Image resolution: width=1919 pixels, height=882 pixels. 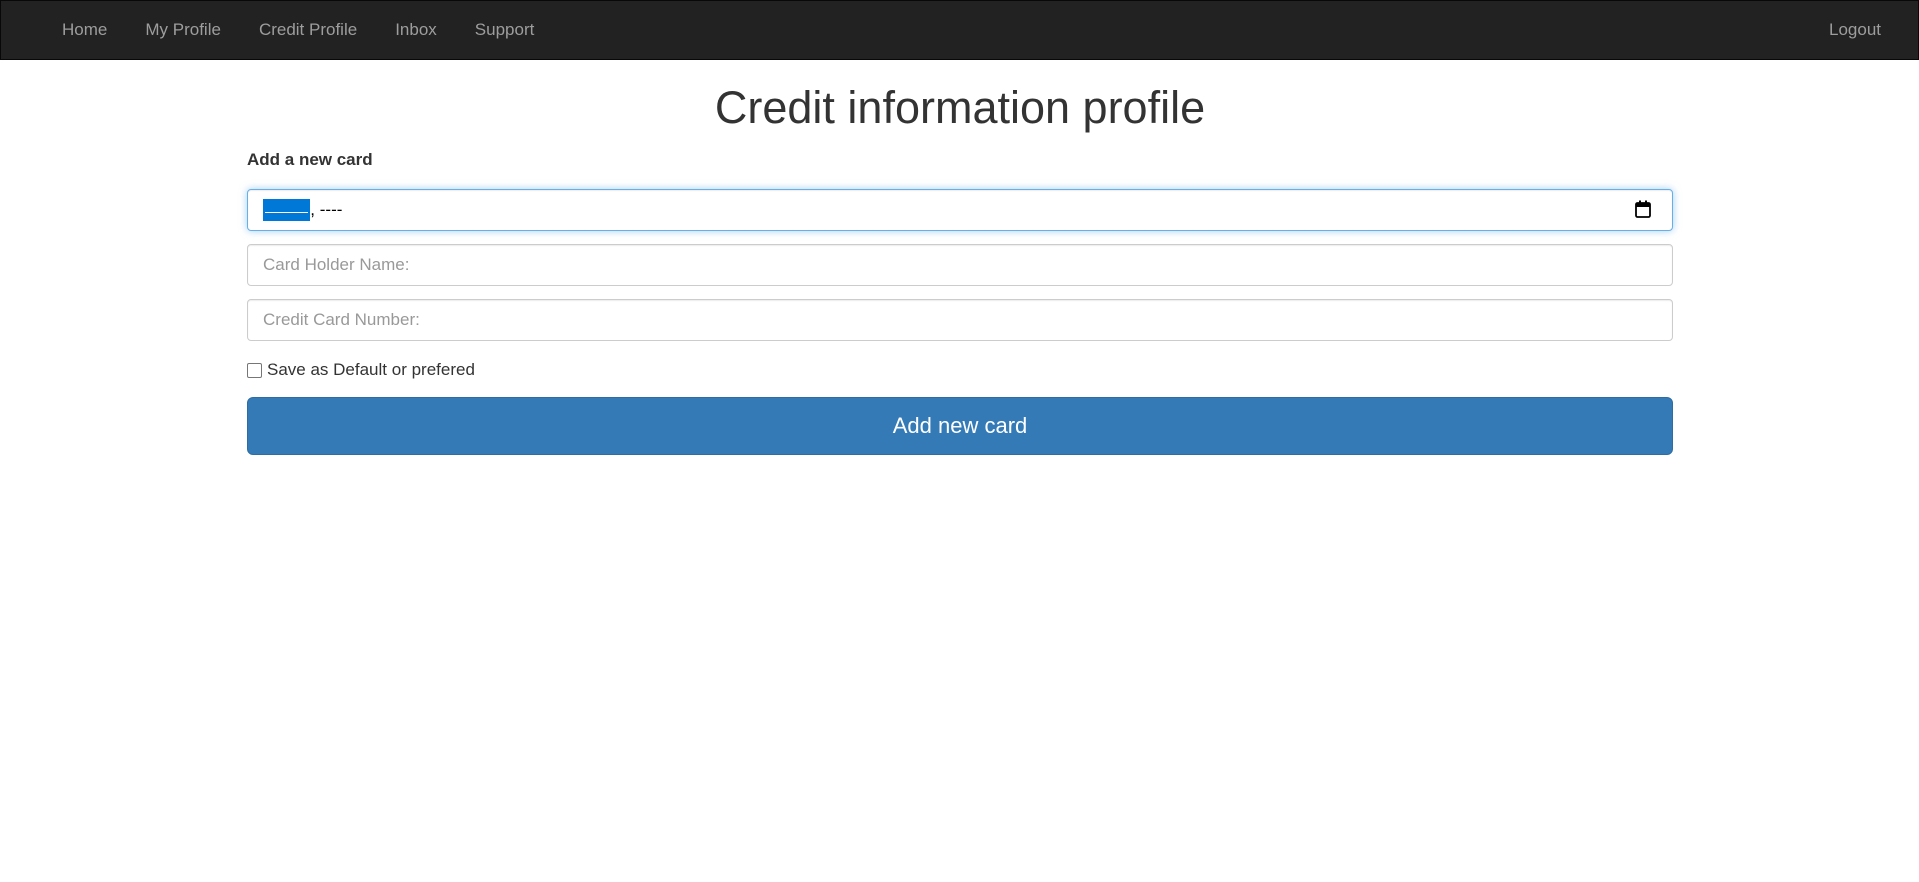 I want to click on page-title: Credit information profile, so click(x=960, y=107).